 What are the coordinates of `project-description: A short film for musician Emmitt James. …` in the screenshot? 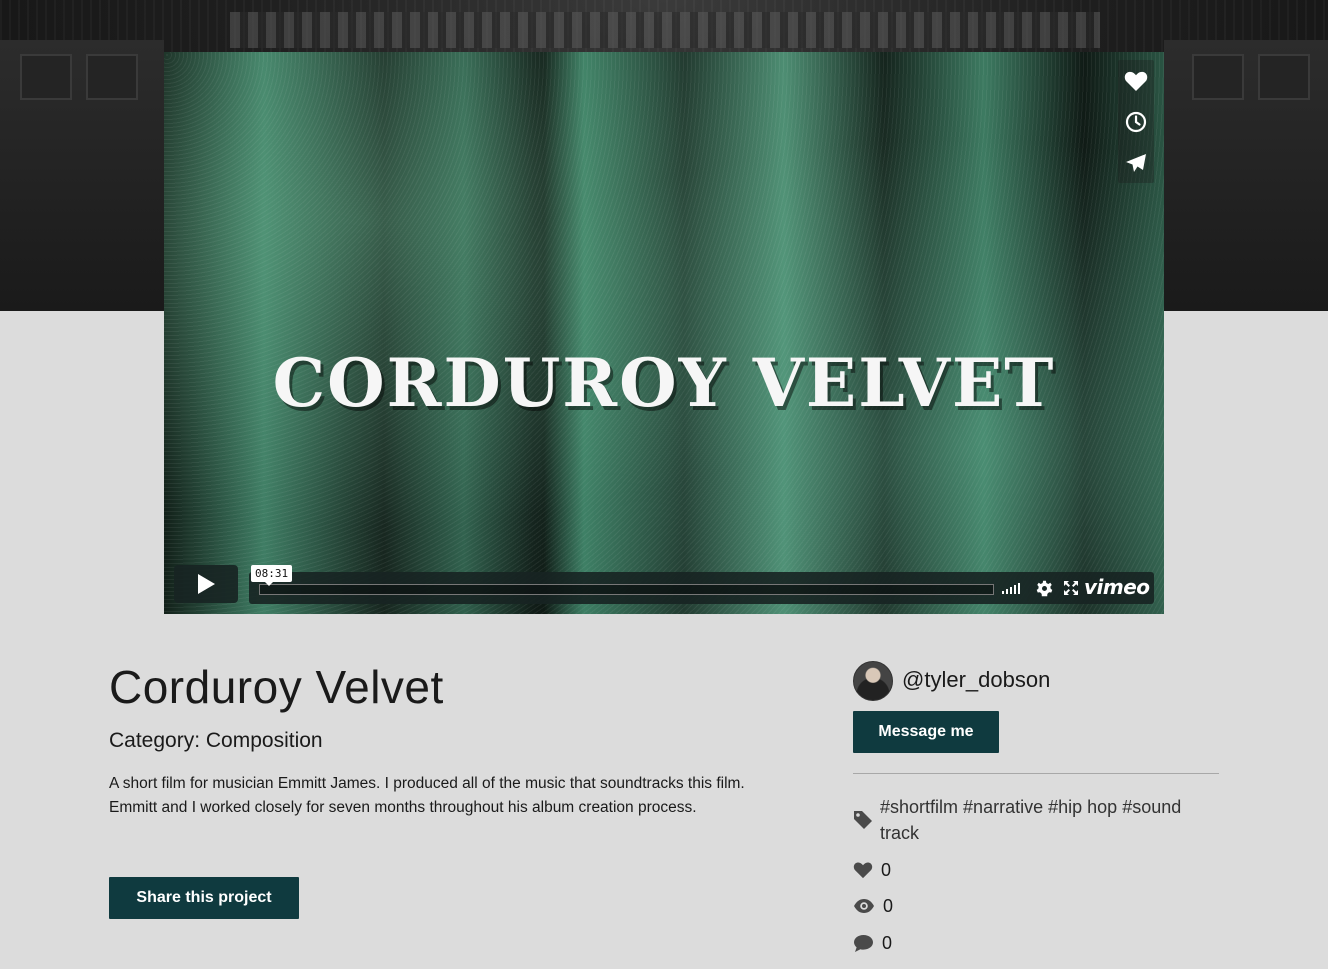 It's located at (427, 795).